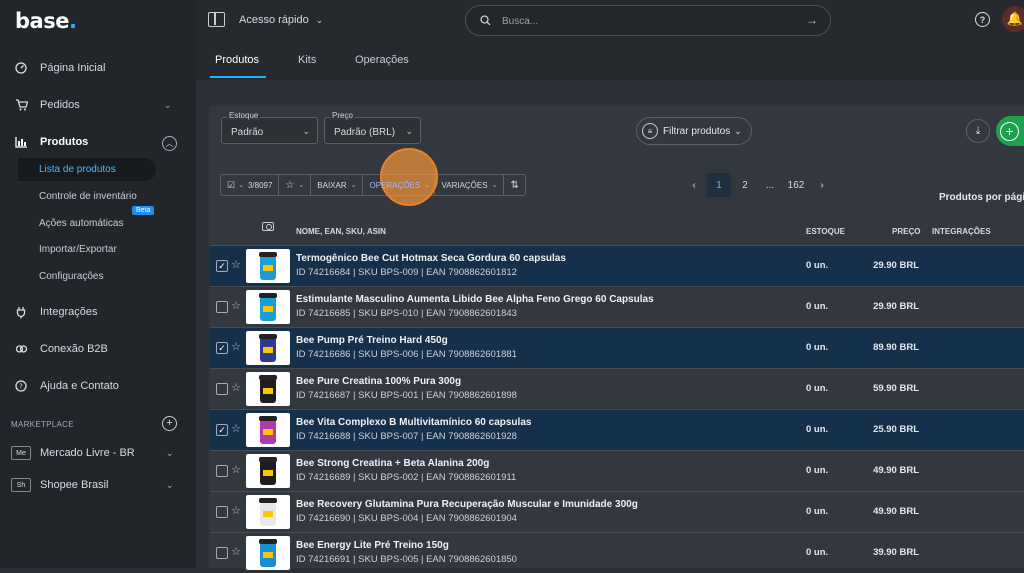  What do you see at coordinates (237, 60) in the screenshot?
I see `tab-products: Produtos` at bounding box center [237, 60].